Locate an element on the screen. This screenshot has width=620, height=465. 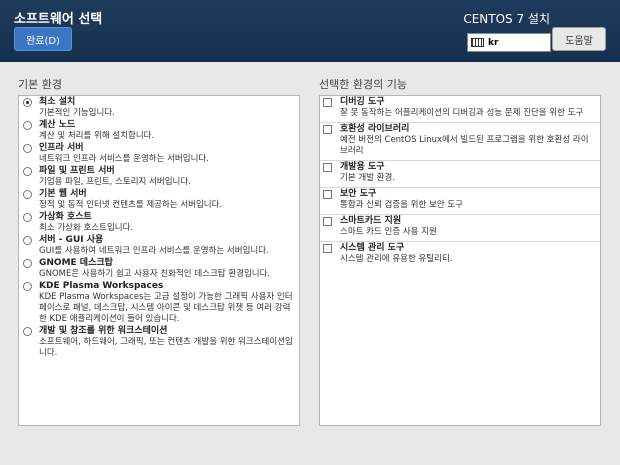
env-desc: 기본적인 기능입니다. is located at coordinates (77, 113).